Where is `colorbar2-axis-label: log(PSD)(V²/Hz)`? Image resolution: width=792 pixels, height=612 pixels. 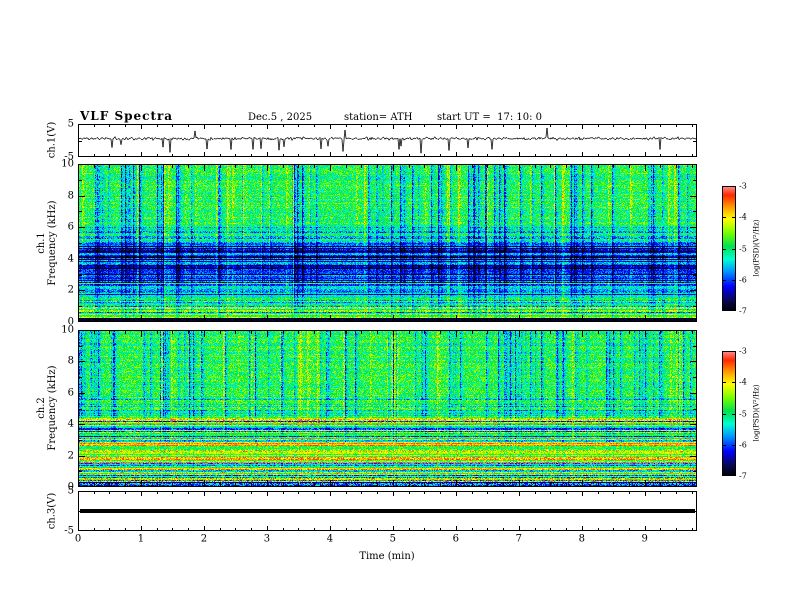
colorbar2-axis-label: log(PSD)(V²/Hz) is located at coordinates (756, 413).